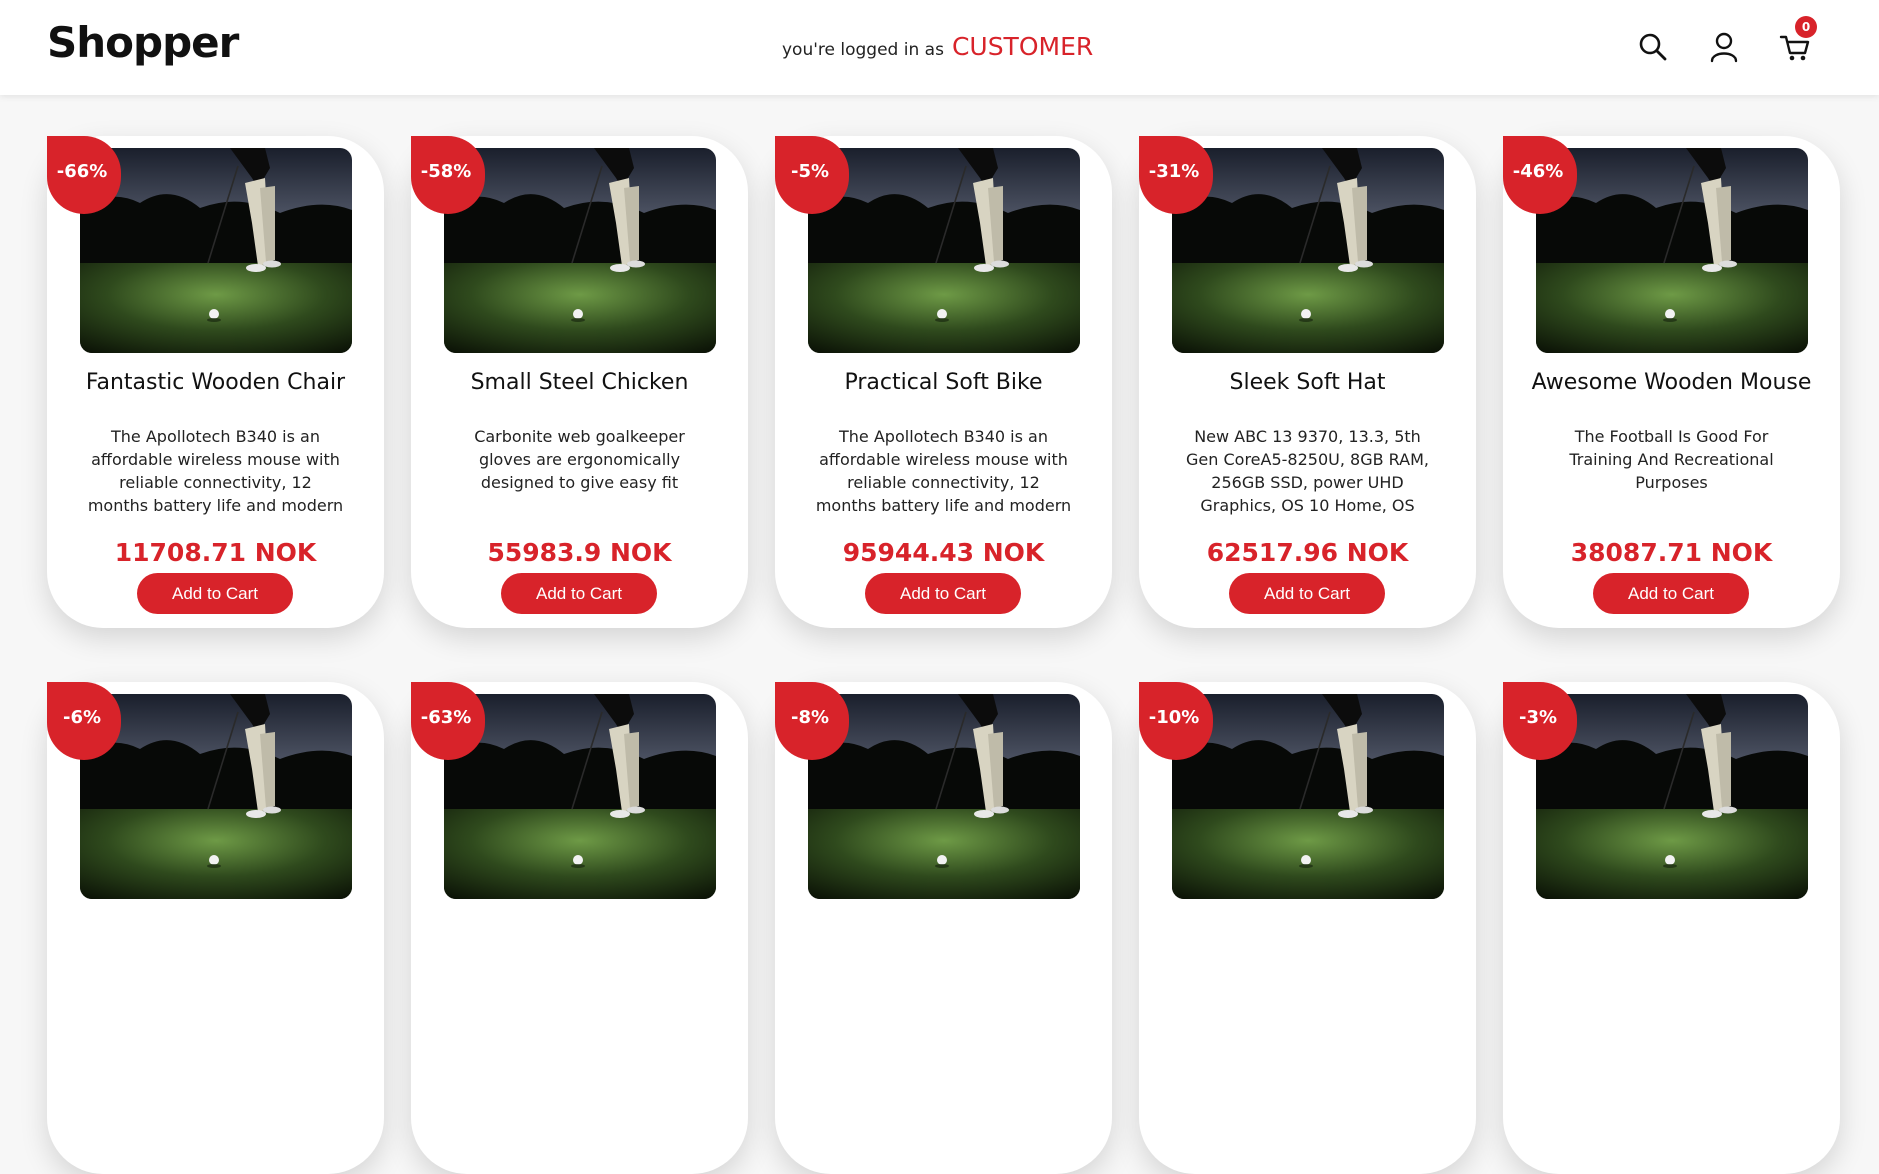 This screenshot has height=1174, width=1879. What do you see at coordinates (1540, 175) in the screenshot?
I see `discount-badge: -46%` at bounding box center [1540, 175].